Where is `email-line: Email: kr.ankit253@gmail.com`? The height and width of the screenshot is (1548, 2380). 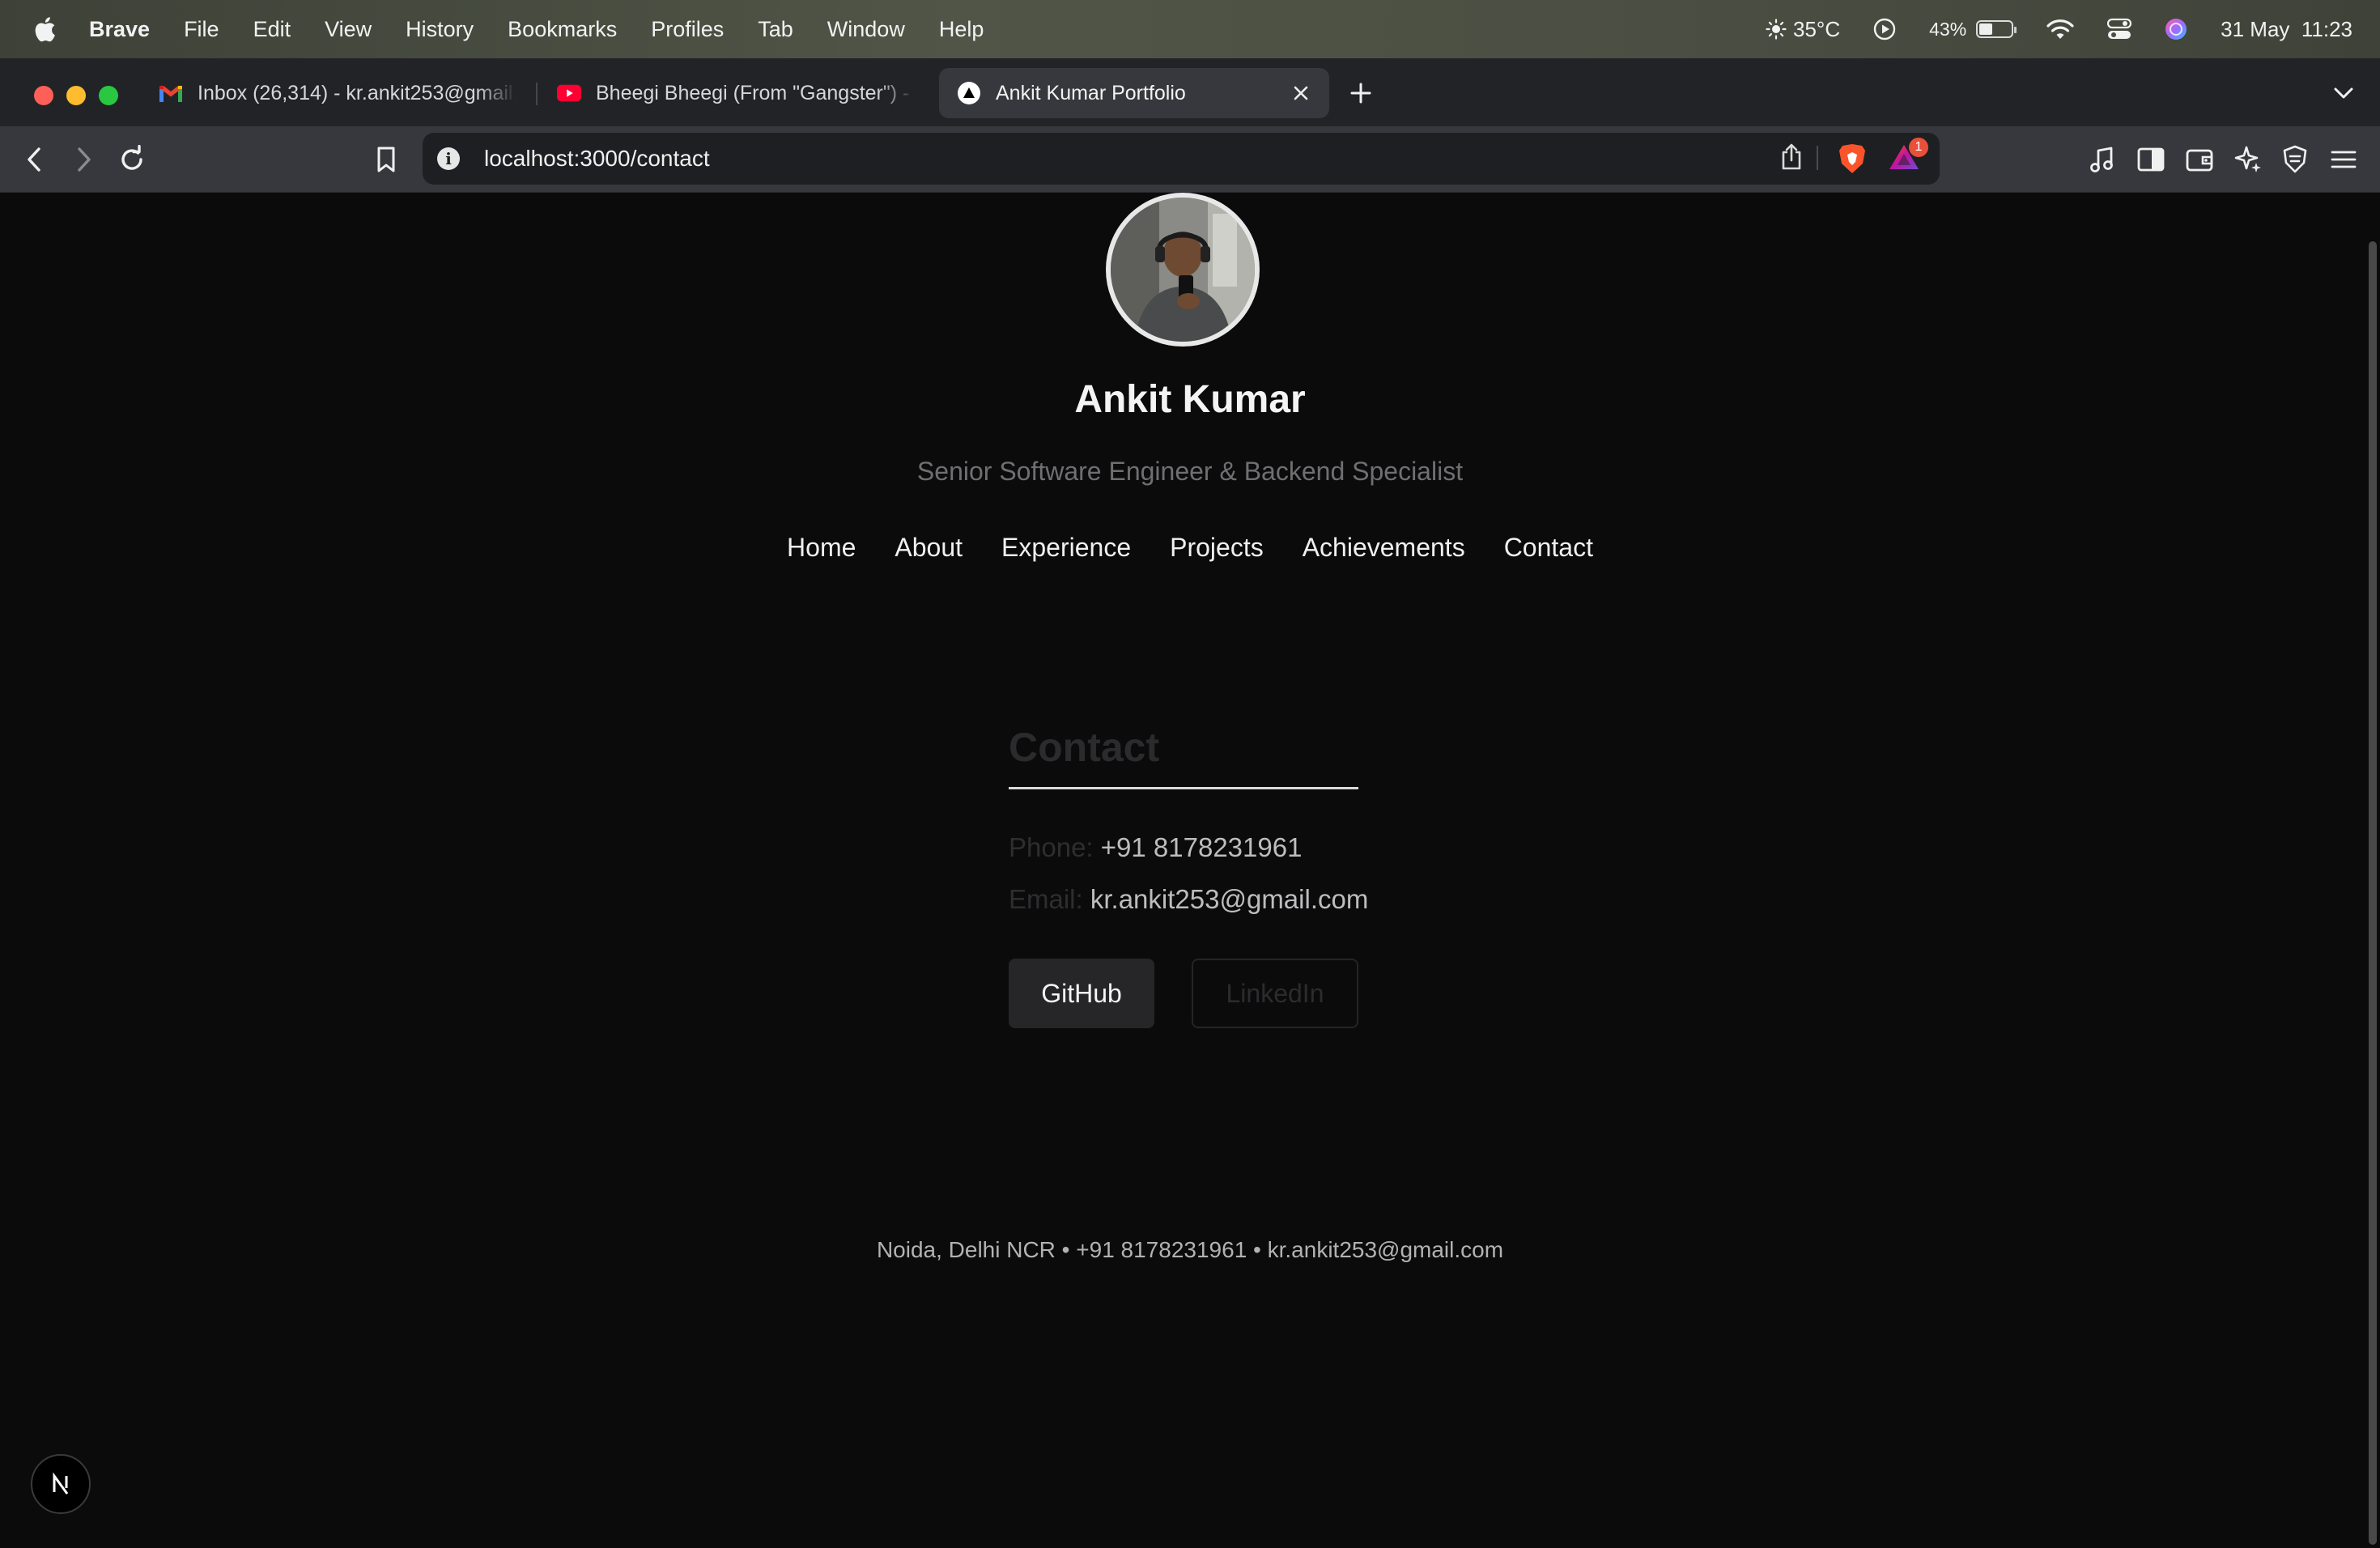
email-line: Email: kr.ankit253@gmail.com is located at coordinates (1188, 899).